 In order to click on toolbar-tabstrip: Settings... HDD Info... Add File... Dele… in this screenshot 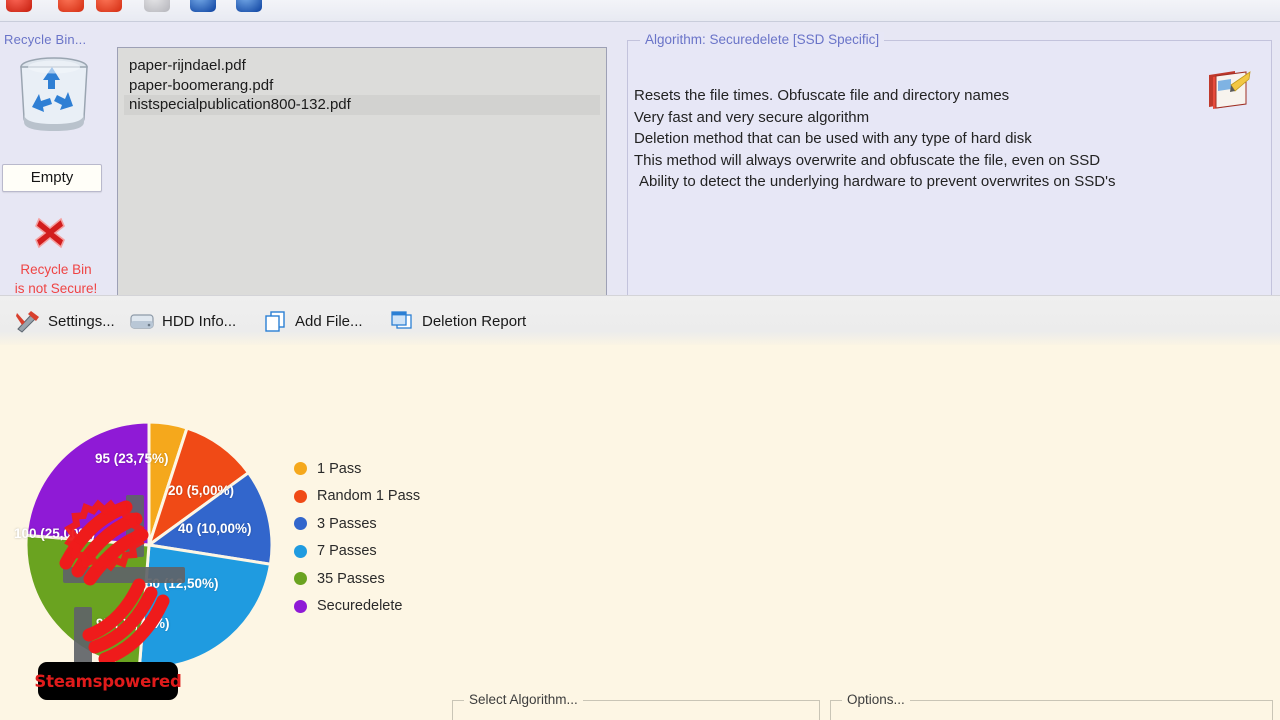, I will do `click(640, 320)`.